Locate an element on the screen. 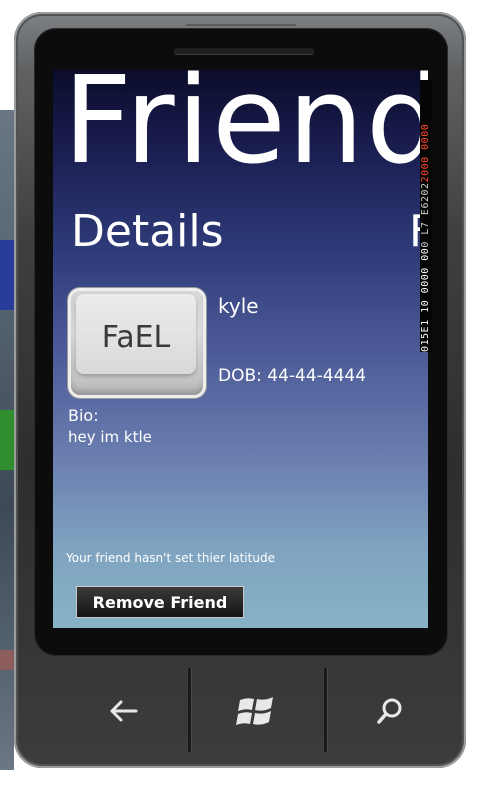 This screenshot has width=480, height=800. windows-start-icon is located at coordinates (254, 711).